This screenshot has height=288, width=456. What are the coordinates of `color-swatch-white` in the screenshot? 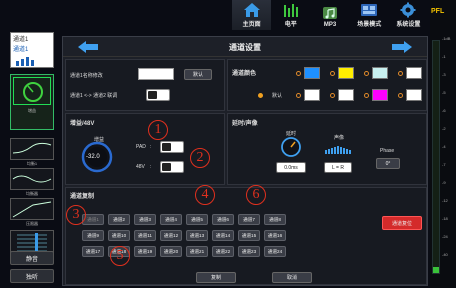 It's located at (414, 73).